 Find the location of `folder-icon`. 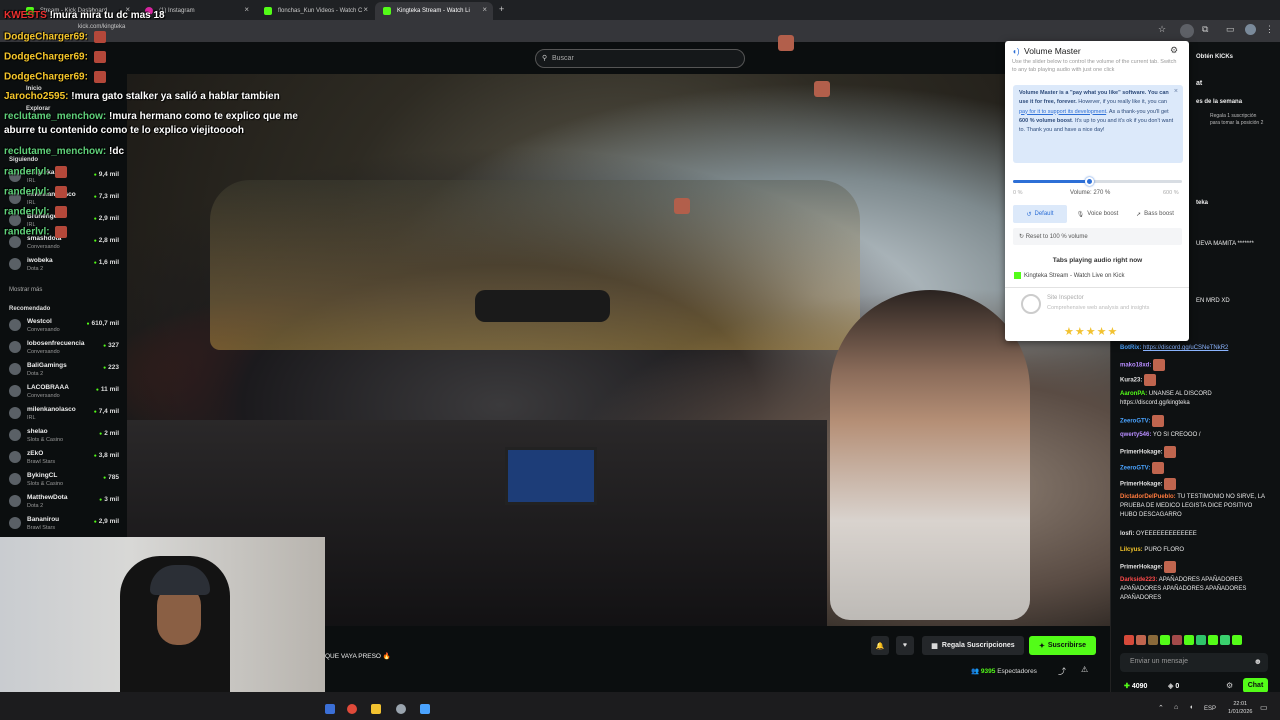

folder-icon is located at coordinates (376, 709).